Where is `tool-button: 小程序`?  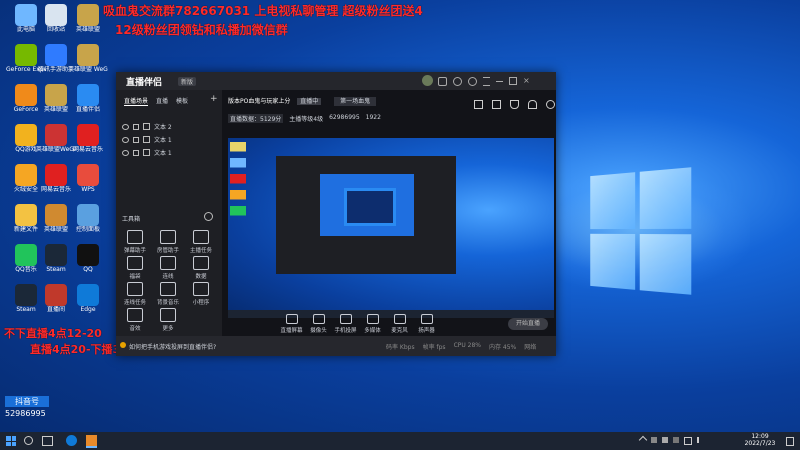 tool-button: 小程序 is located at coordinates (201, 294).